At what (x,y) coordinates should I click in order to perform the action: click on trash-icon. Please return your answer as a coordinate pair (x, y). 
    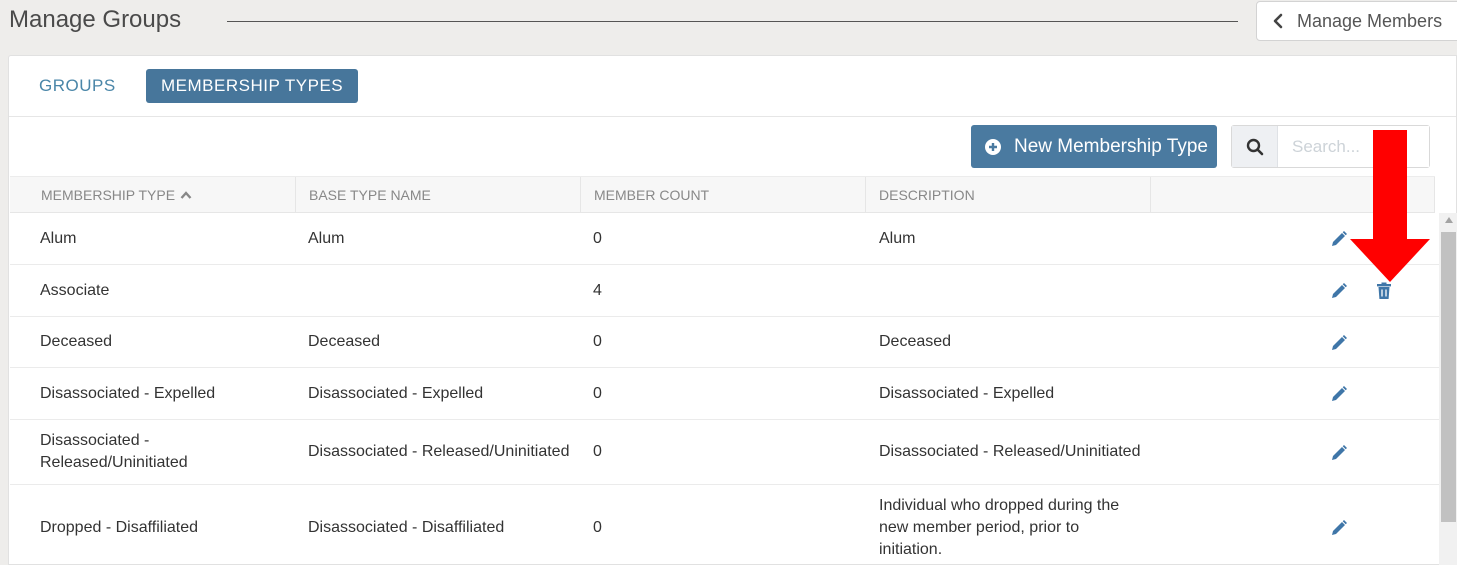
    Looking at the image, I should click on (1384, 290).